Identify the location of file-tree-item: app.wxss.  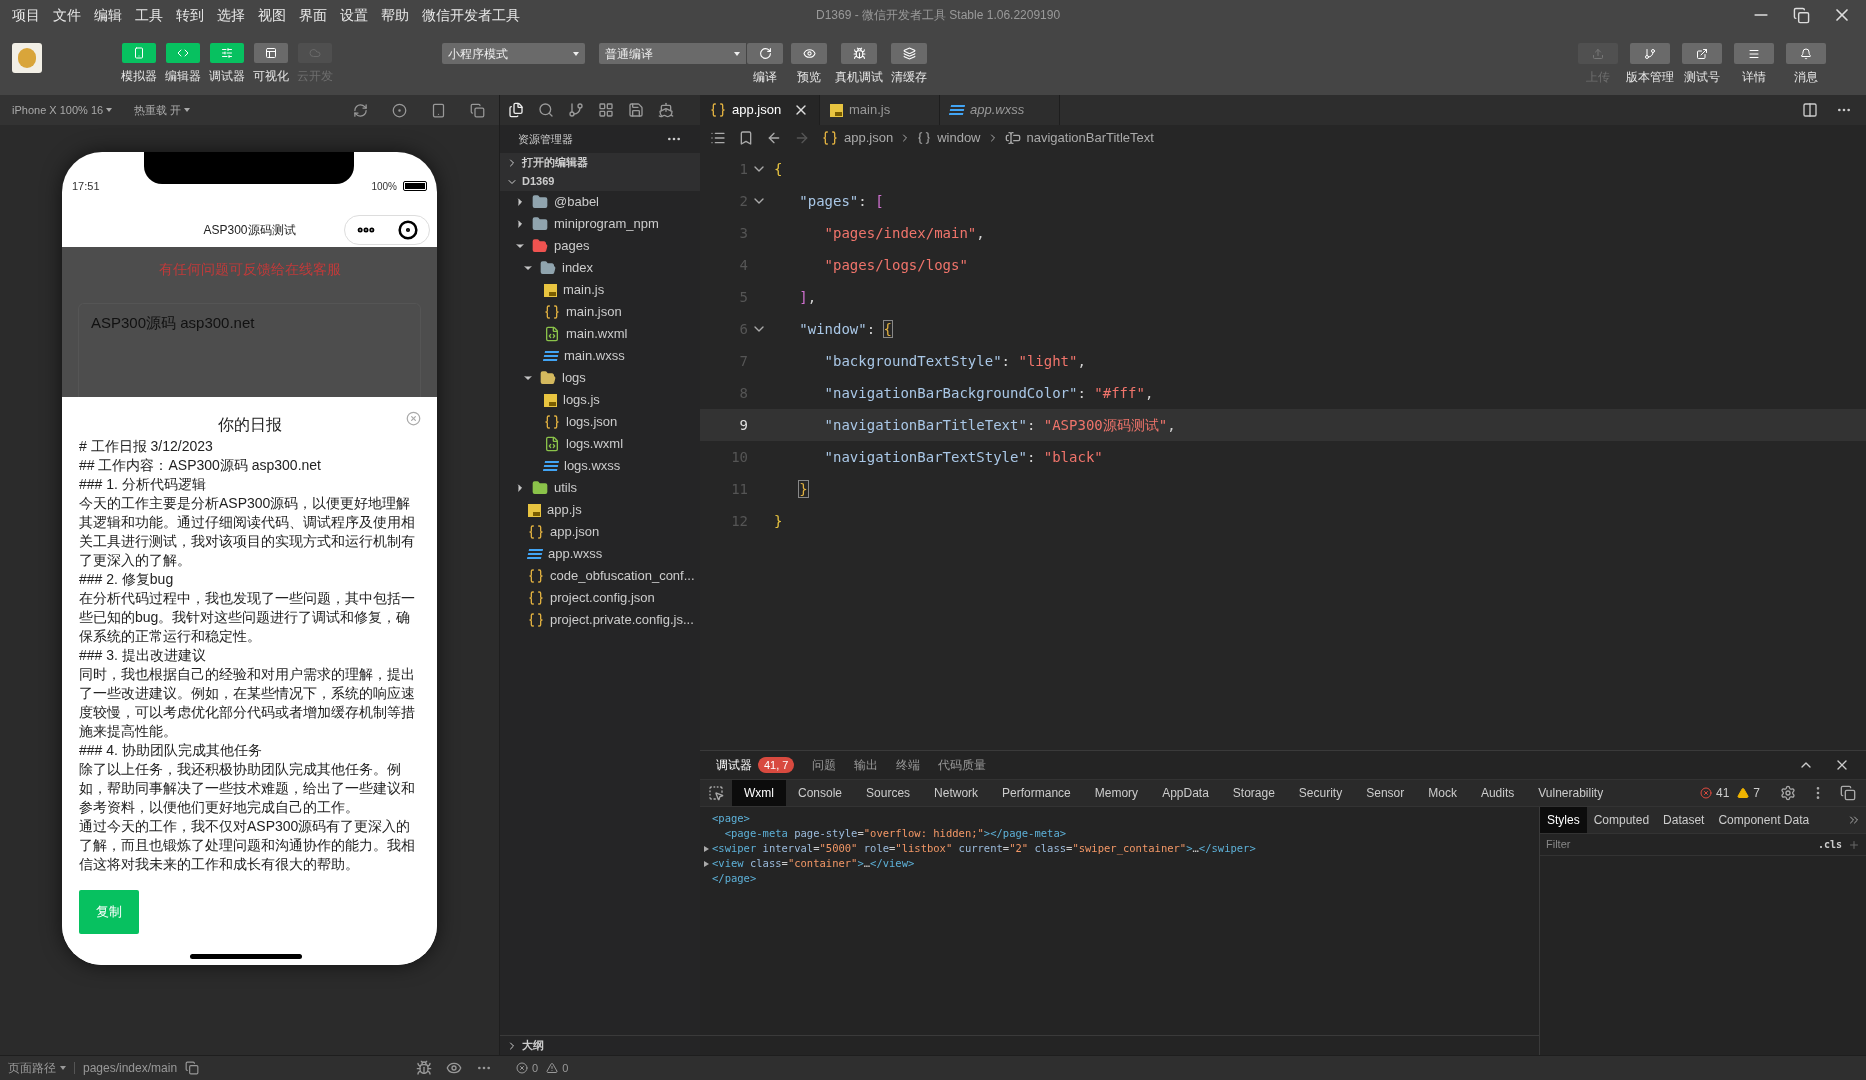
(600, 554).